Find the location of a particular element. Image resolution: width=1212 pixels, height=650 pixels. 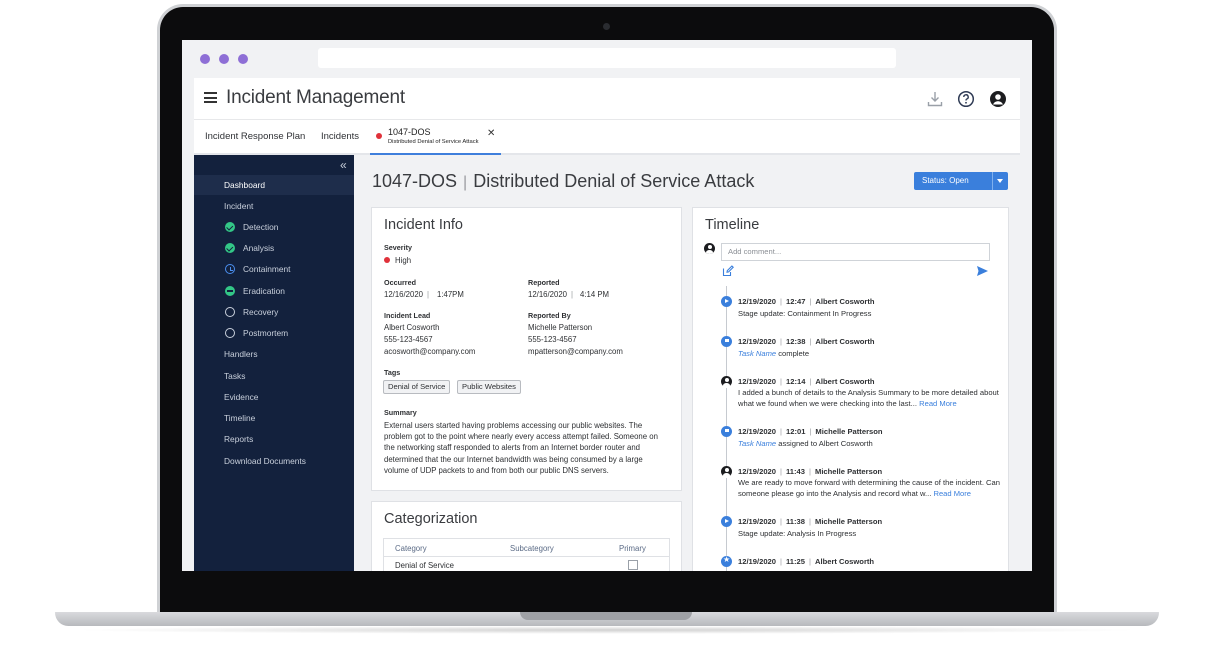

occurred-date: 12/16/2020 is located at coordinates (404, 294).